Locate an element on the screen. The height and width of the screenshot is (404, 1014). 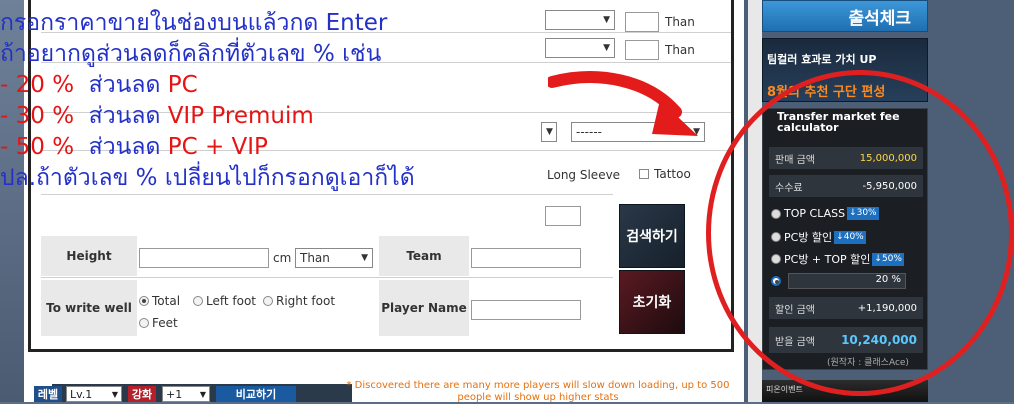
pct-30: - 30 % is located at coordinates (37, 116).